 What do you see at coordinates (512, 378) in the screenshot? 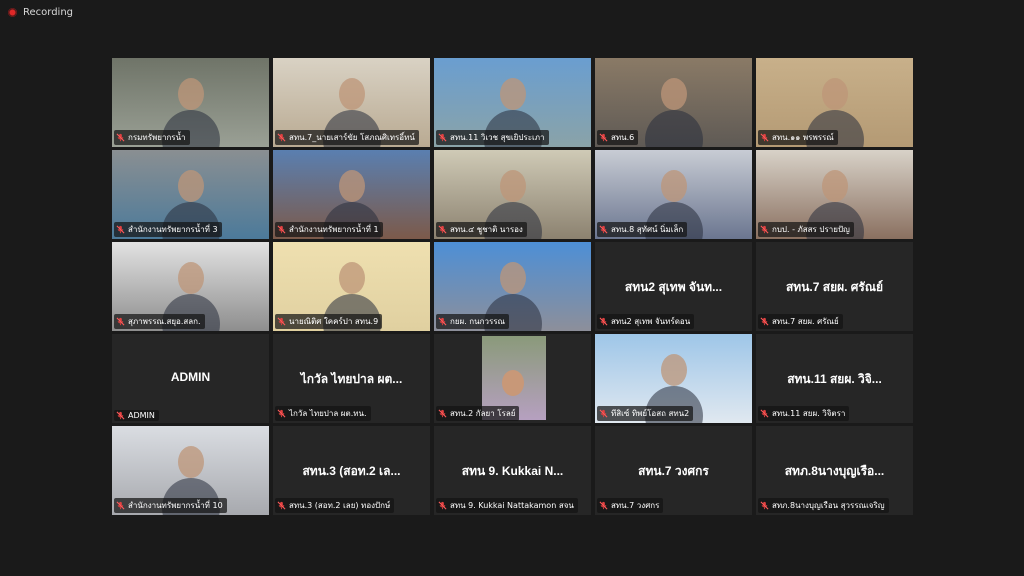
I see `participant-tile: สทน.2 กัลยา โรลย์` at bounding box center [512, 378].